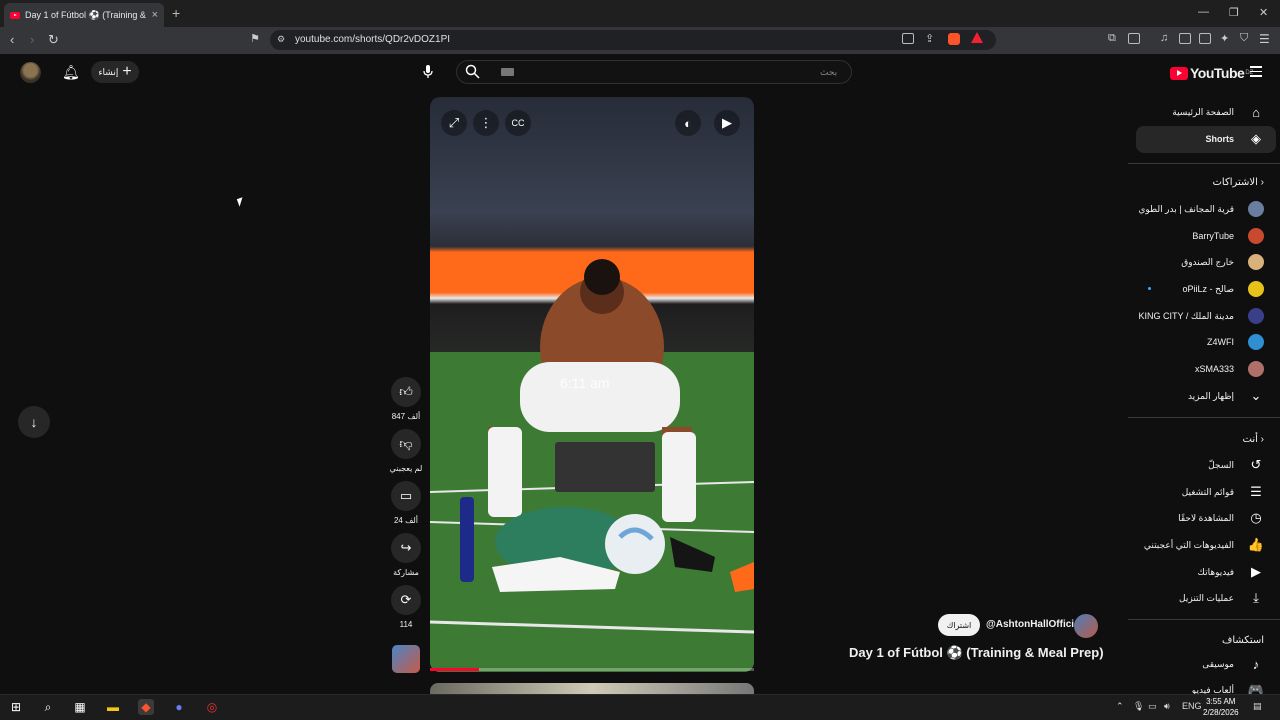  What do you see at coordinates (959, 625) in the screenshot?
I see `subscribe-button: اشتراك` at bounding box center [959, 625].